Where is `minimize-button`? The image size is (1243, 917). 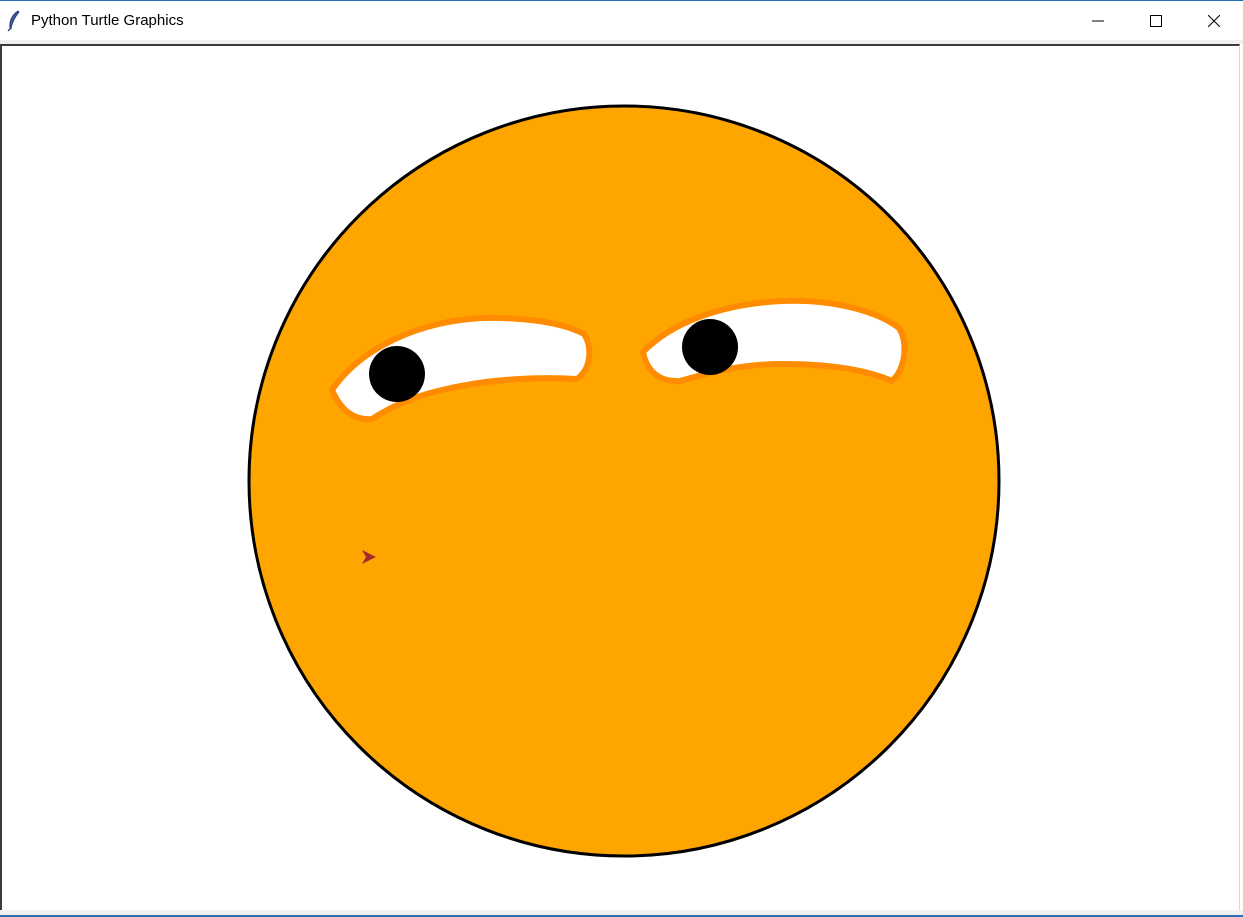
minimize-button is located at coordinates (1098, 21).